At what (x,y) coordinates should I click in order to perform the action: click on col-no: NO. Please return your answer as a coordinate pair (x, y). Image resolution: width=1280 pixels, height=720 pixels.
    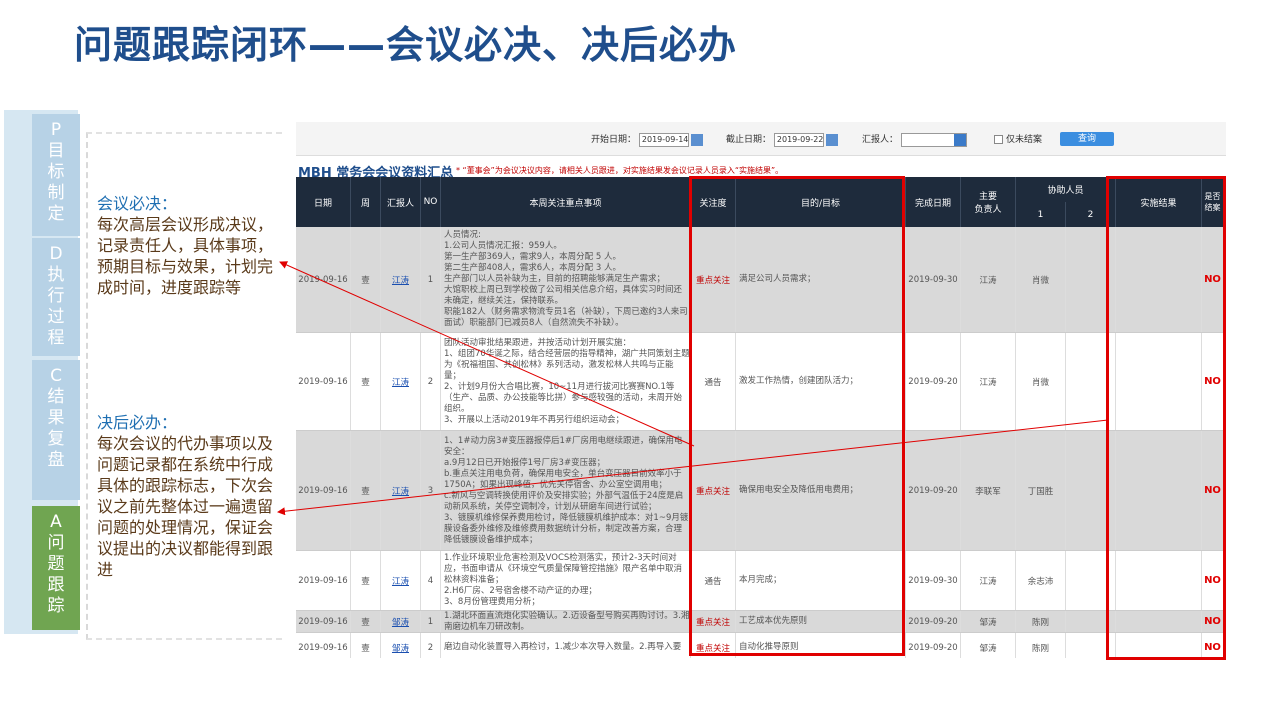
    Looking at the image, I should click on (431, 202).